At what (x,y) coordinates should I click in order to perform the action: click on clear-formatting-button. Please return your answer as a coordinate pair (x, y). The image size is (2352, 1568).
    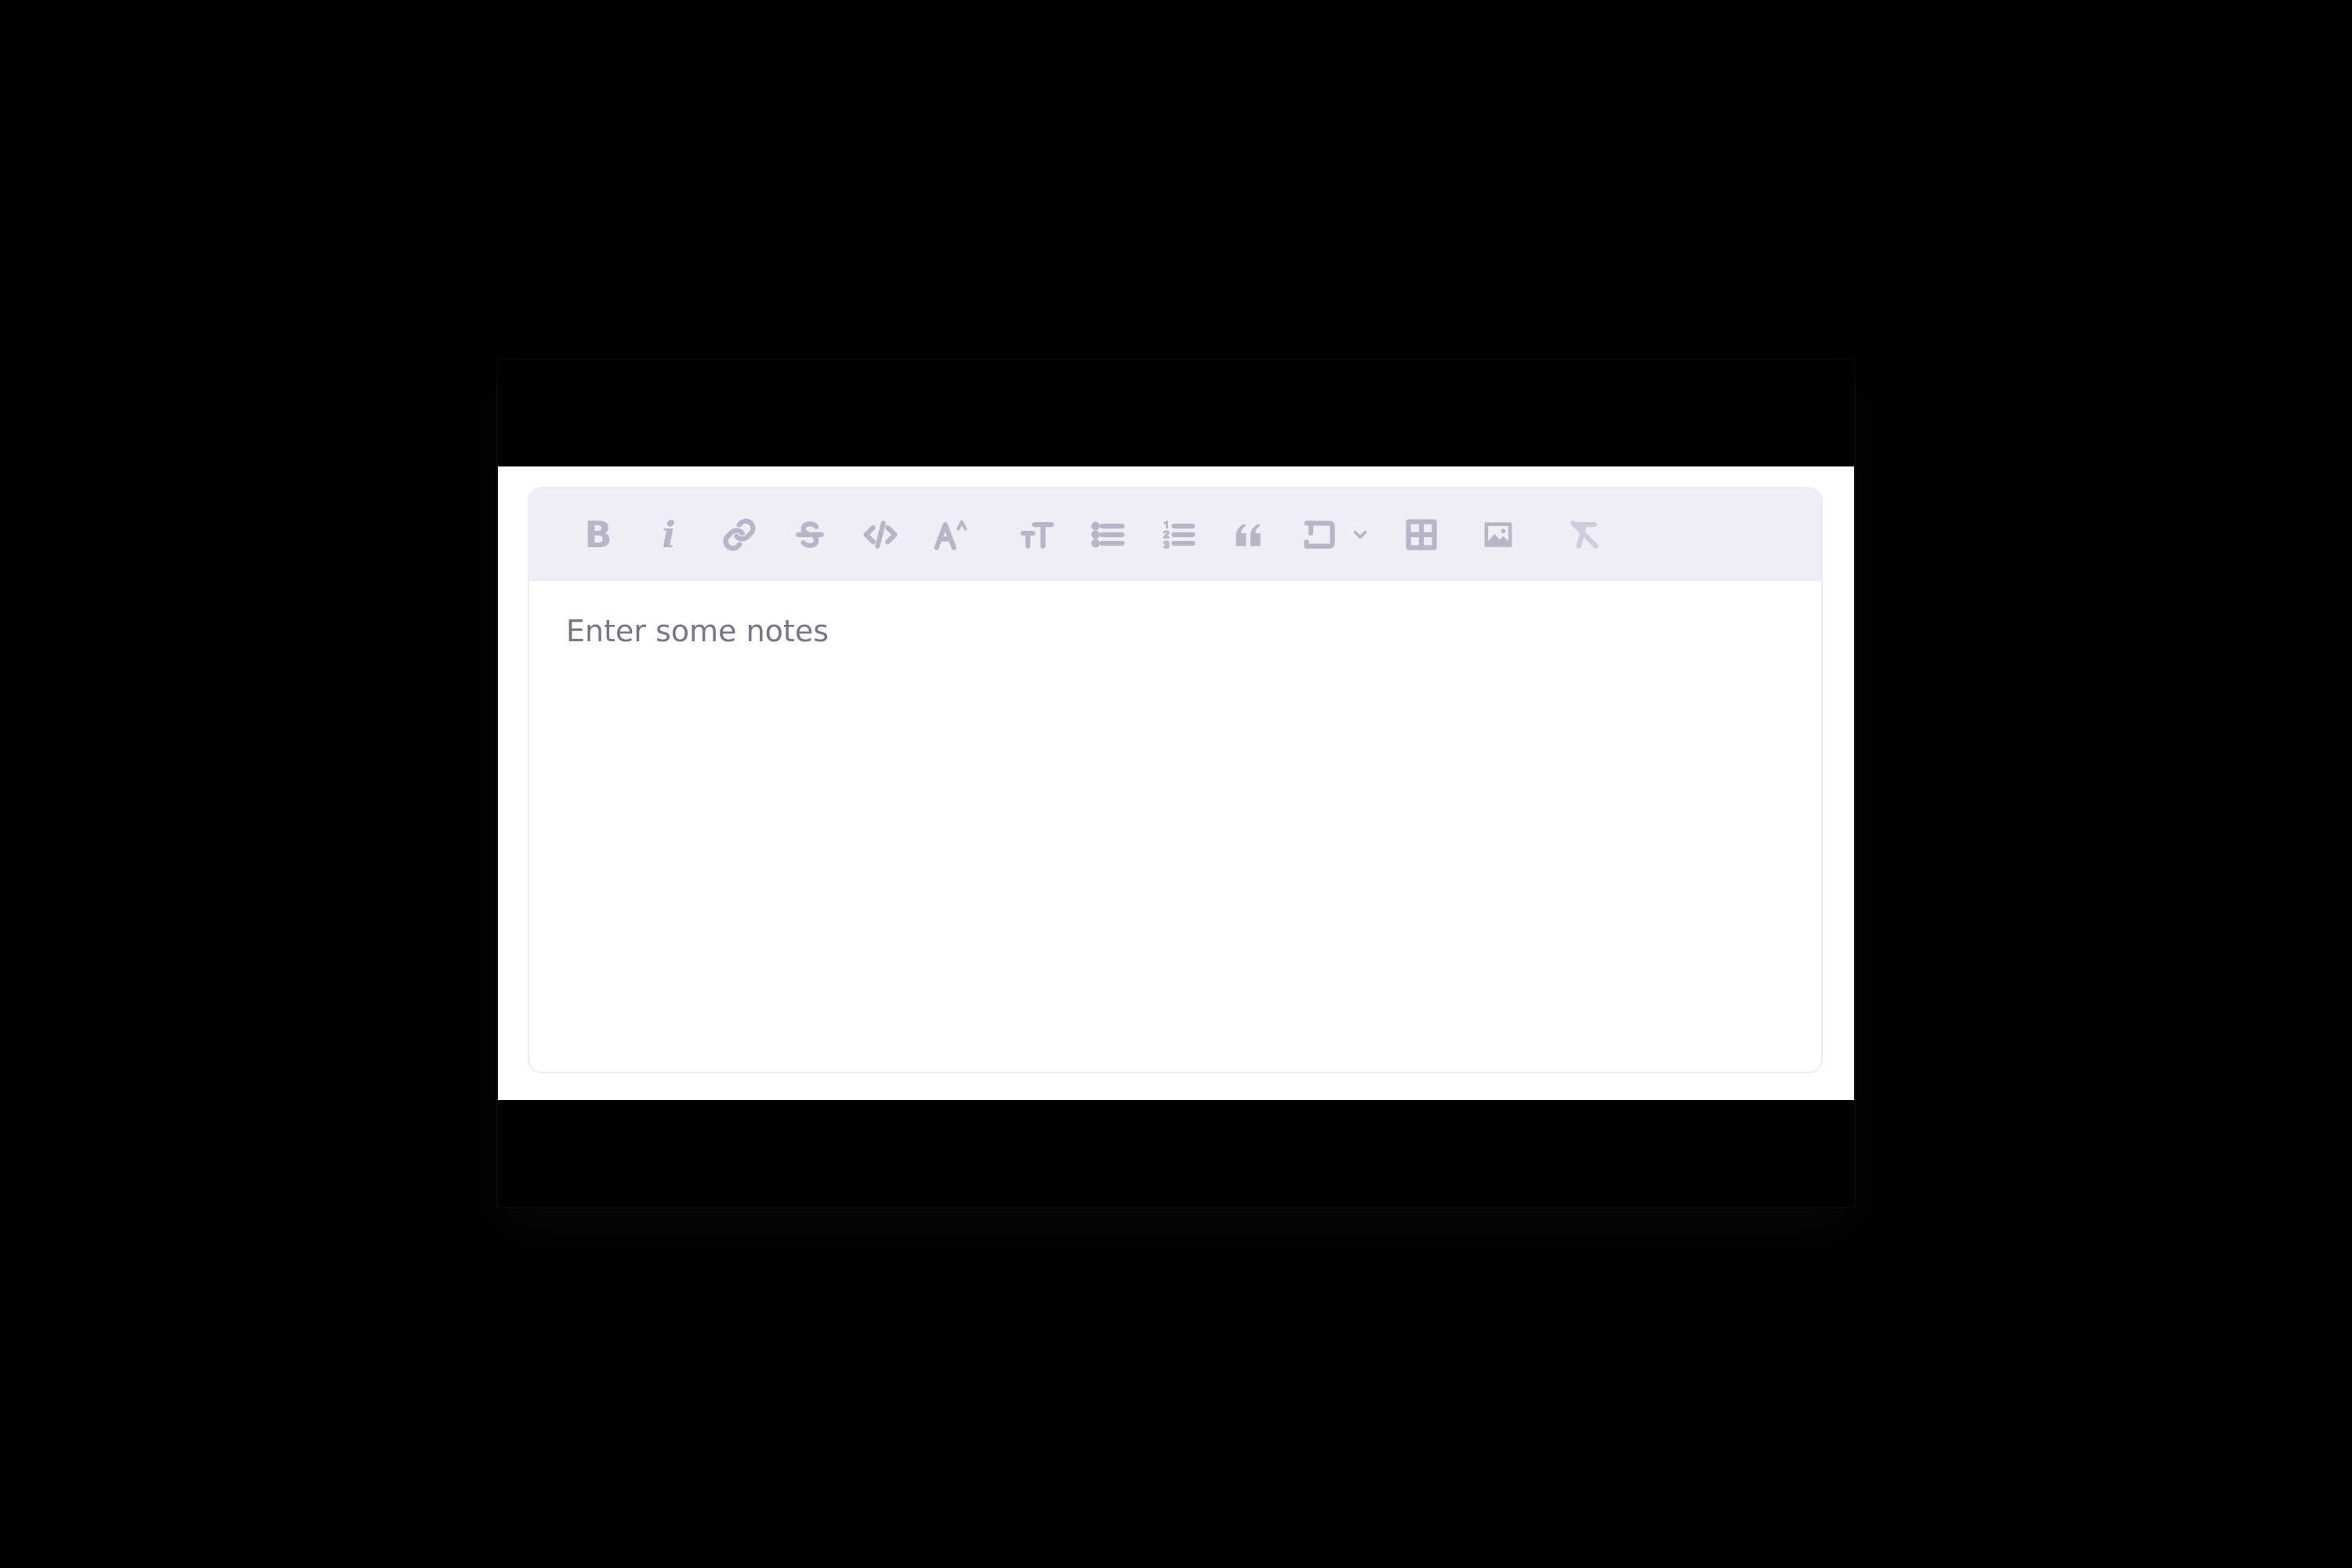
    Looking at the image, I should click on (1584, 535).